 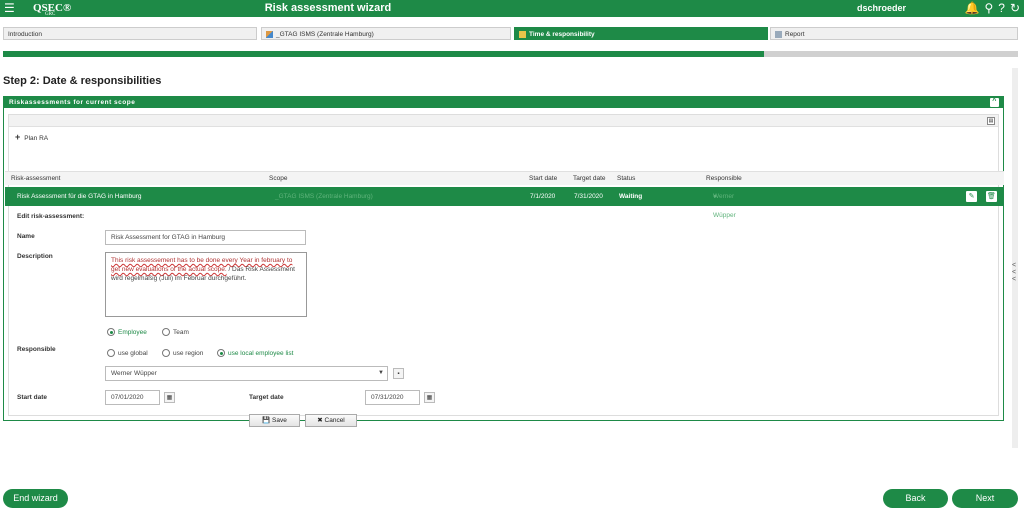 I want to click on plan-ra-button: + Plan RA, so click(x=503, y=137).